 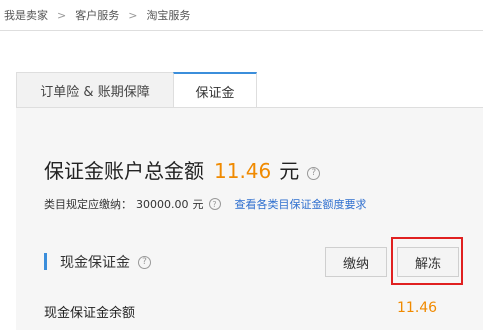 What do you see at coordinates (26, 15) in the screenshot?
I see `breadcrumb-item-seller: 我是卖家` at bounding box center [26, 15].